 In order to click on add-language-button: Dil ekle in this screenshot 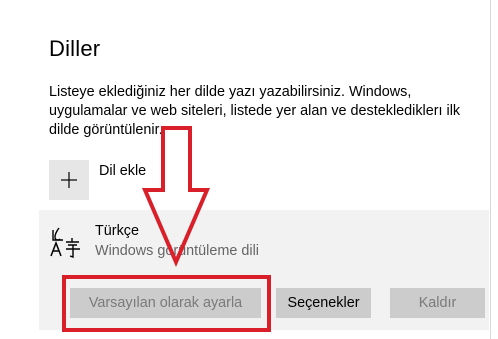, I will do `click(149, 181)`.